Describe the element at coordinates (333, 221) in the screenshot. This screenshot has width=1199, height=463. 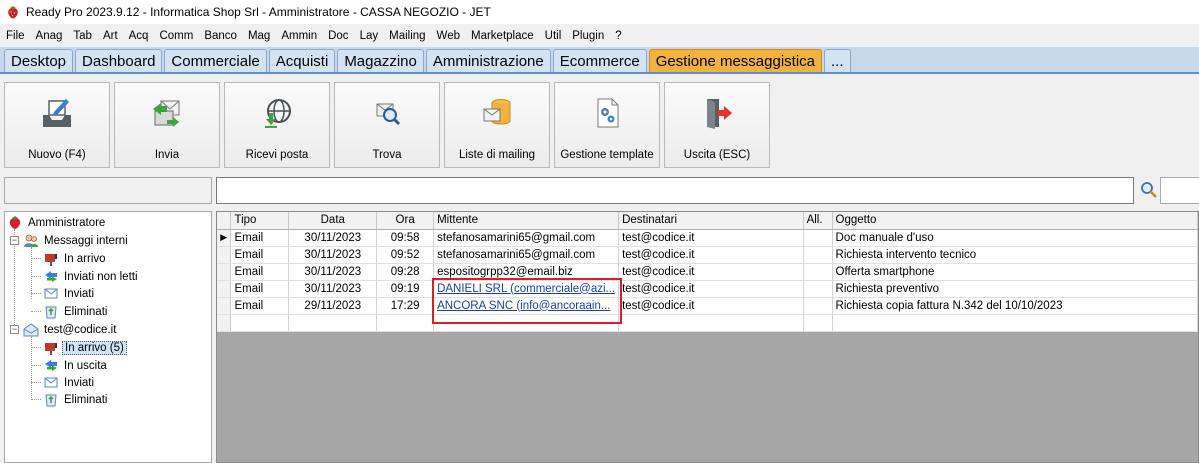
I see `column-data: Data` at that location.